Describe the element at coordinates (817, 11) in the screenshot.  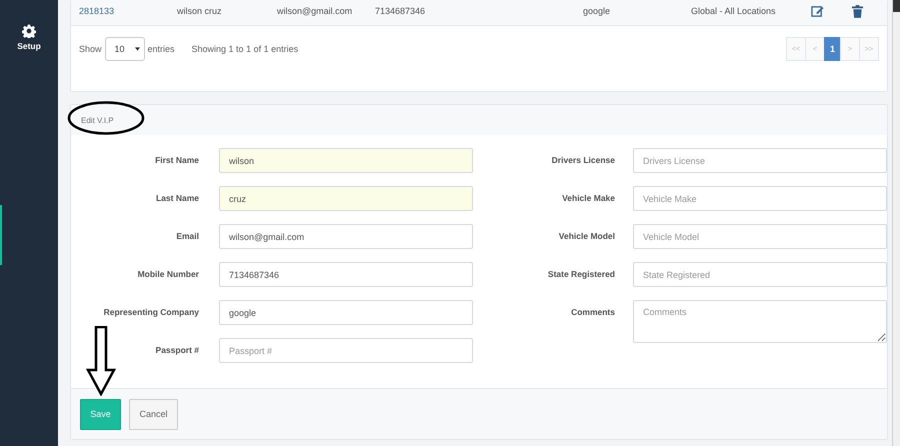
I see `edit-icon` at that location.